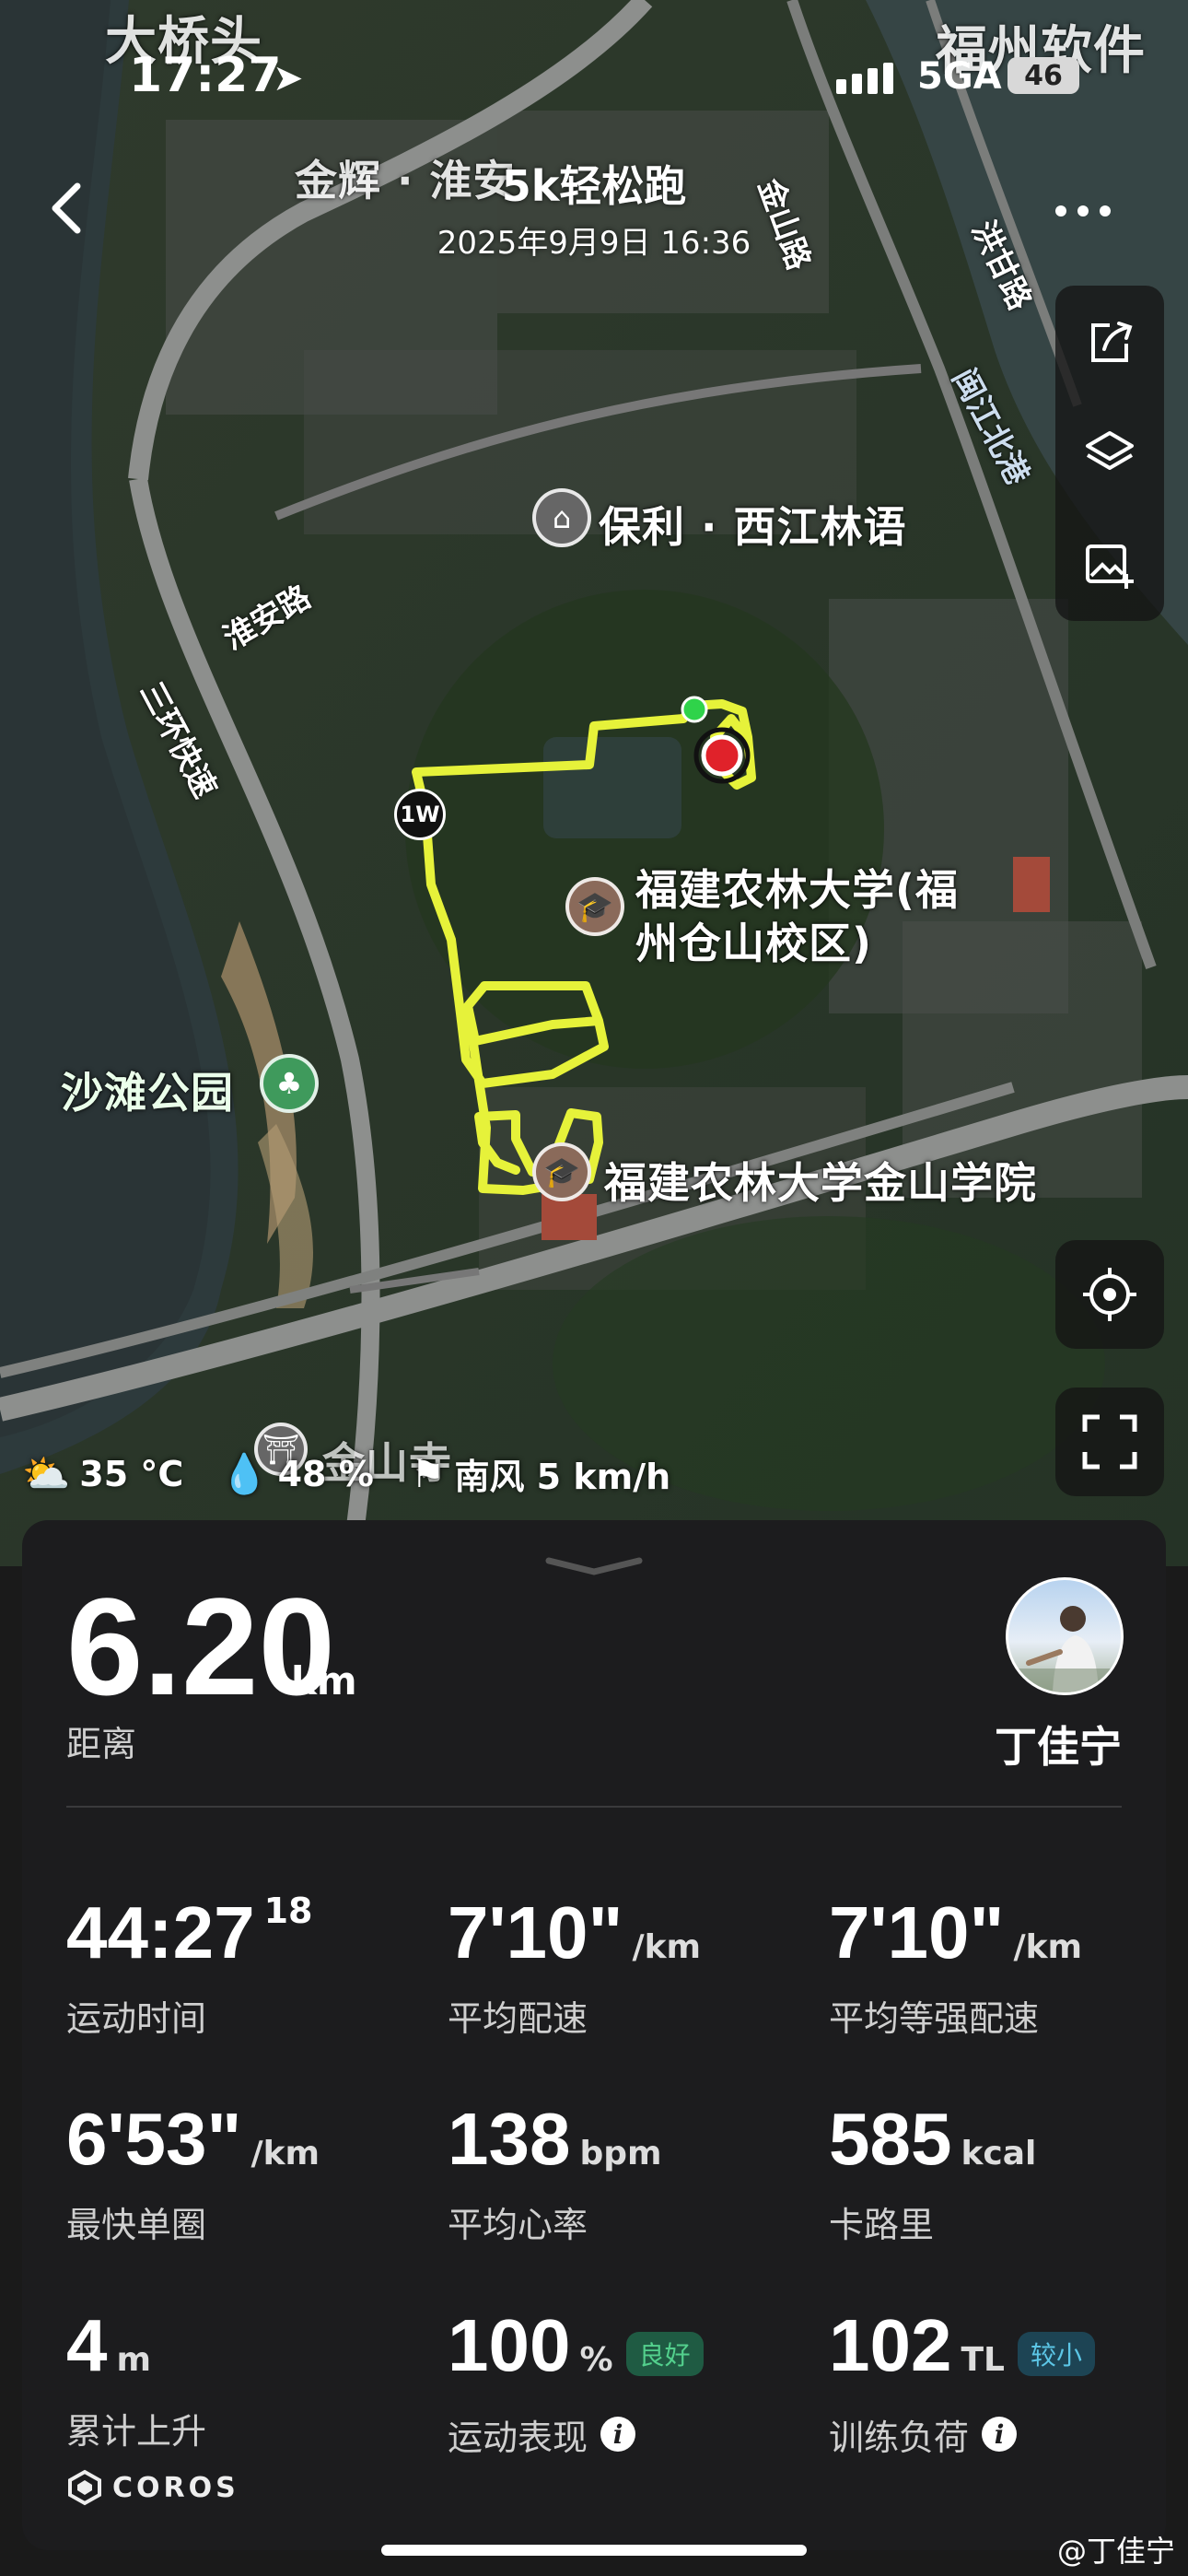  What do you see at coordinates (899, 2437) in the screenshot?
I see `stat-label: 训练负荷` at bounding box center [899, 2437].